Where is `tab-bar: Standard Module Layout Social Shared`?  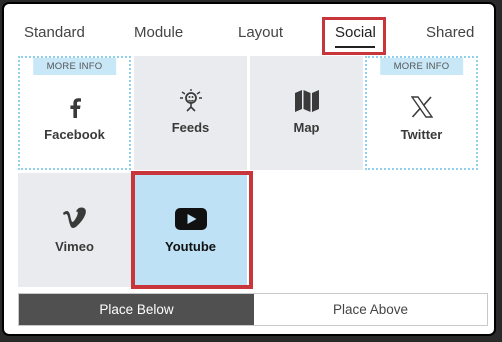 tab-bar: Standard Module Layout Social Shared is located at coordinates (249, 29).